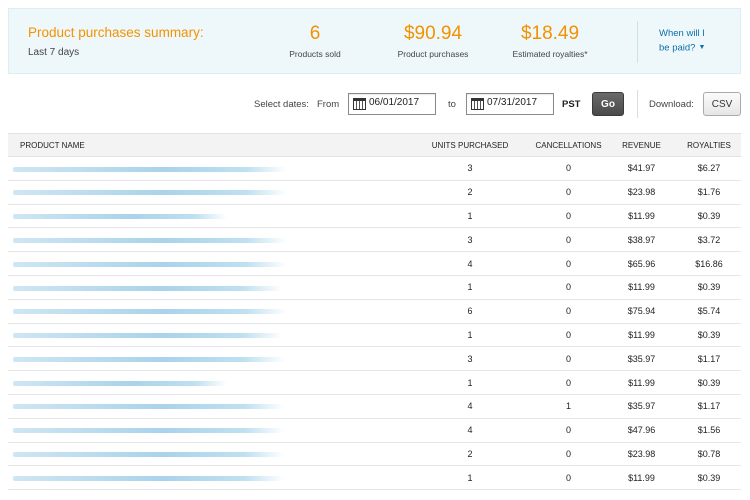 Image resolution: width=750 pixels, height=500 pixels. I want to click on royalties-cell: $1.76, so click(709, 192).